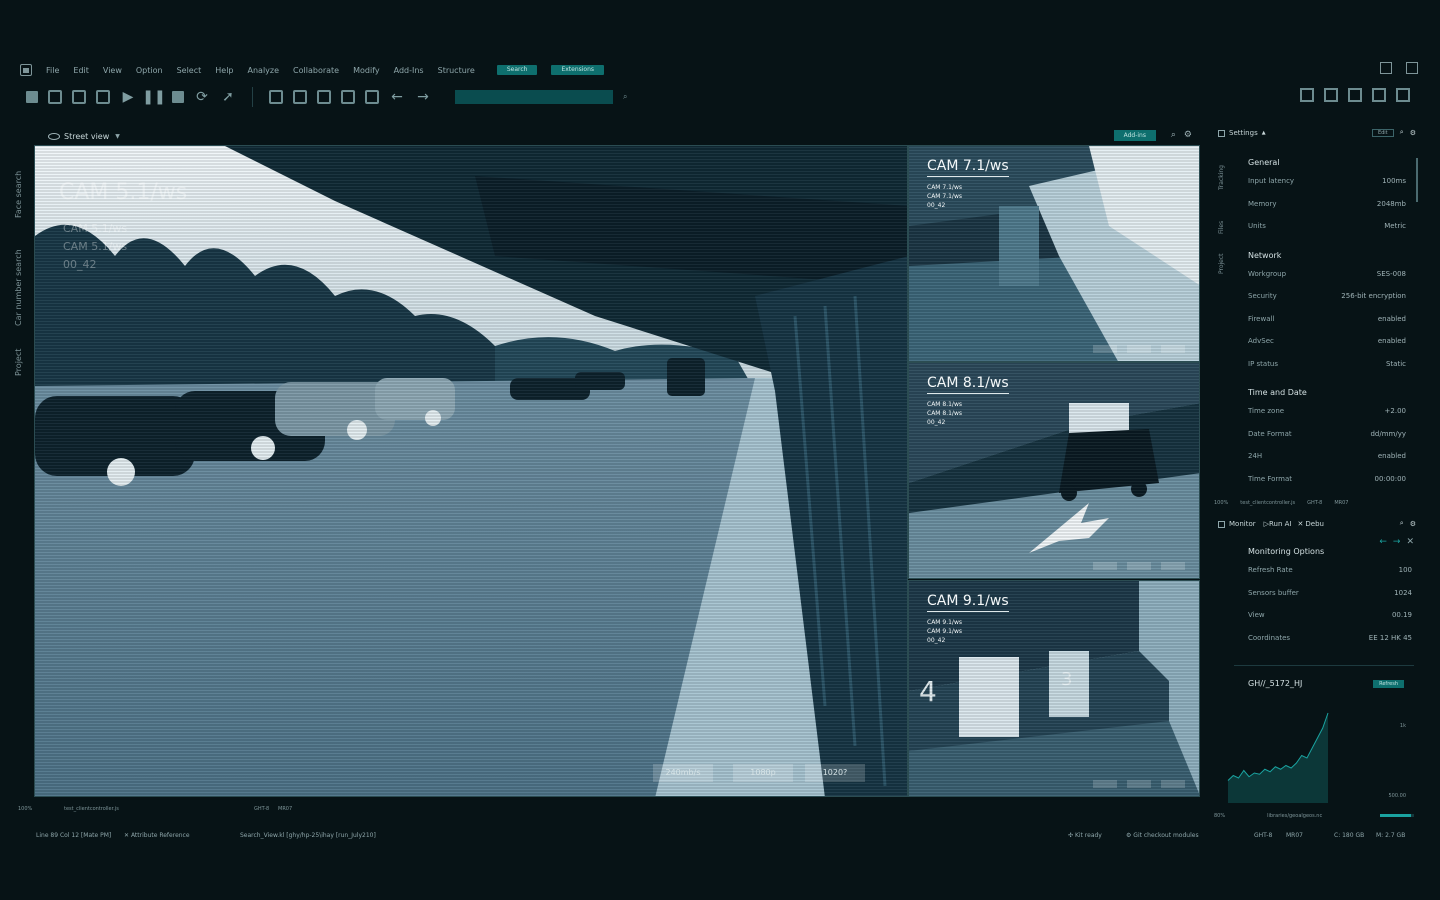 The width and height of the screenshot is (1440, 900). What do you see at coordinates (683, 773) in the screenshot?
I see `bitrate-badge: 240mb/s` at bounding box center [683, 773].